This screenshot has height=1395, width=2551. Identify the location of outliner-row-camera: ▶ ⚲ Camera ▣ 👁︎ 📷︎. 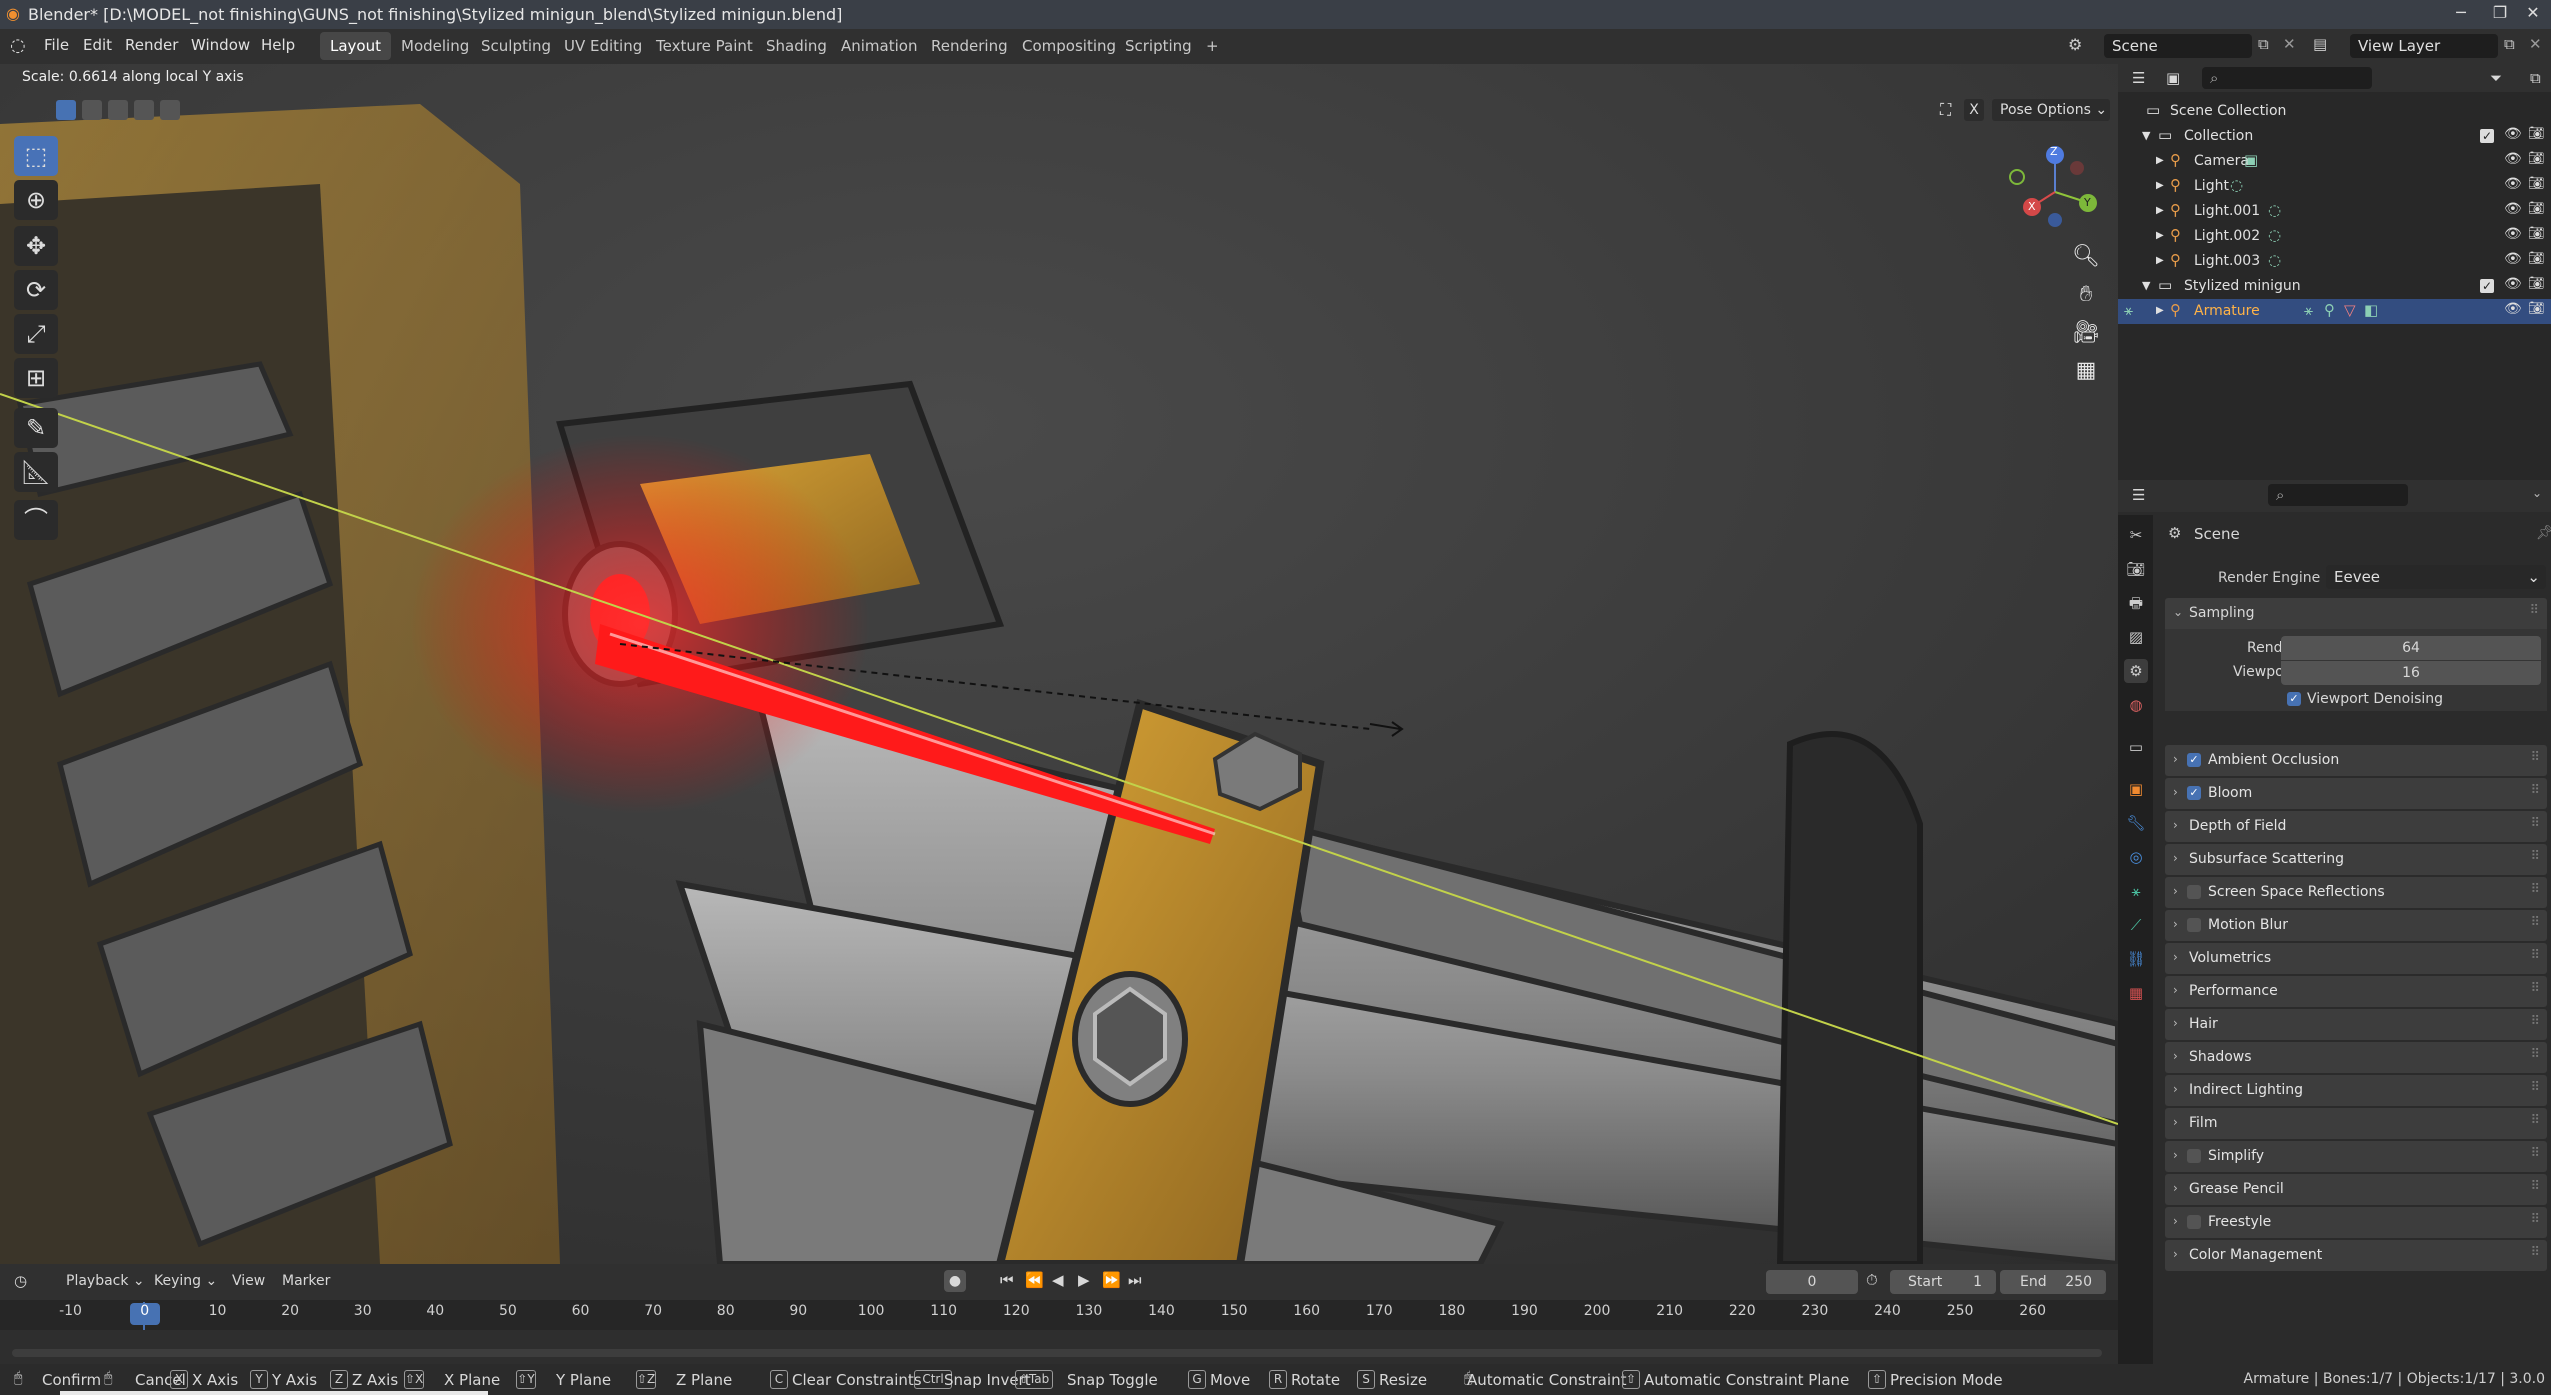
(2334, 161).